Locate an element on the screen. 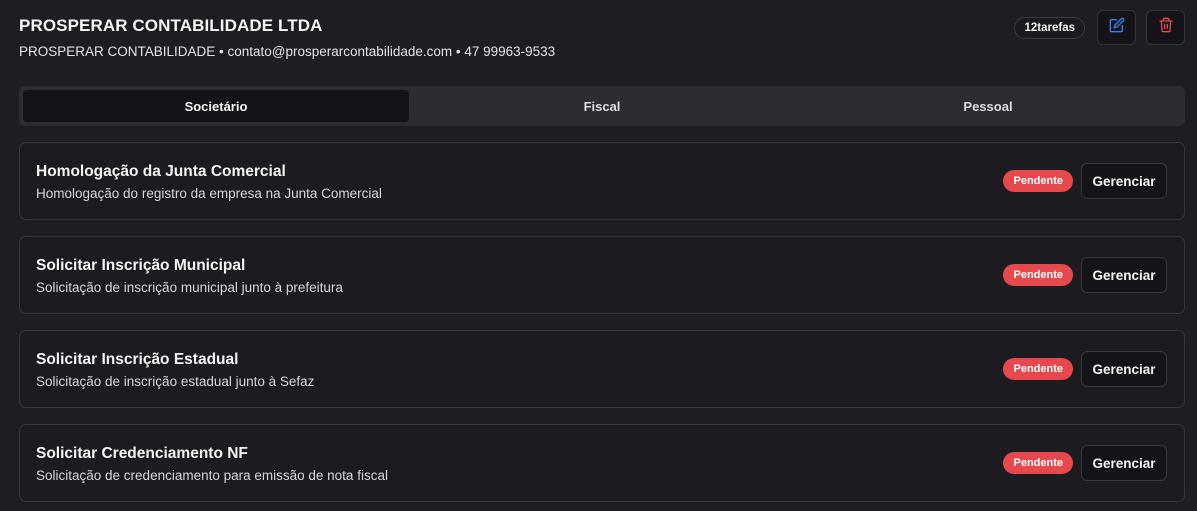  task-title: Solicitar Inscrição Municipal is located at coordinates (141, 265).